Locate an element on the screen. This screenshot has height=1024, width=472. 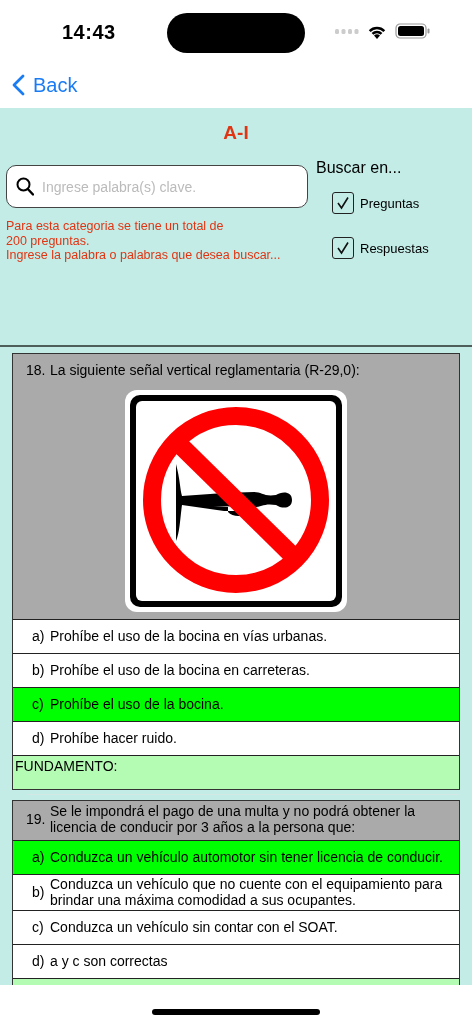
answer-text: Prohíbe el uso de la bocina. is located at coordinates (137, 704).